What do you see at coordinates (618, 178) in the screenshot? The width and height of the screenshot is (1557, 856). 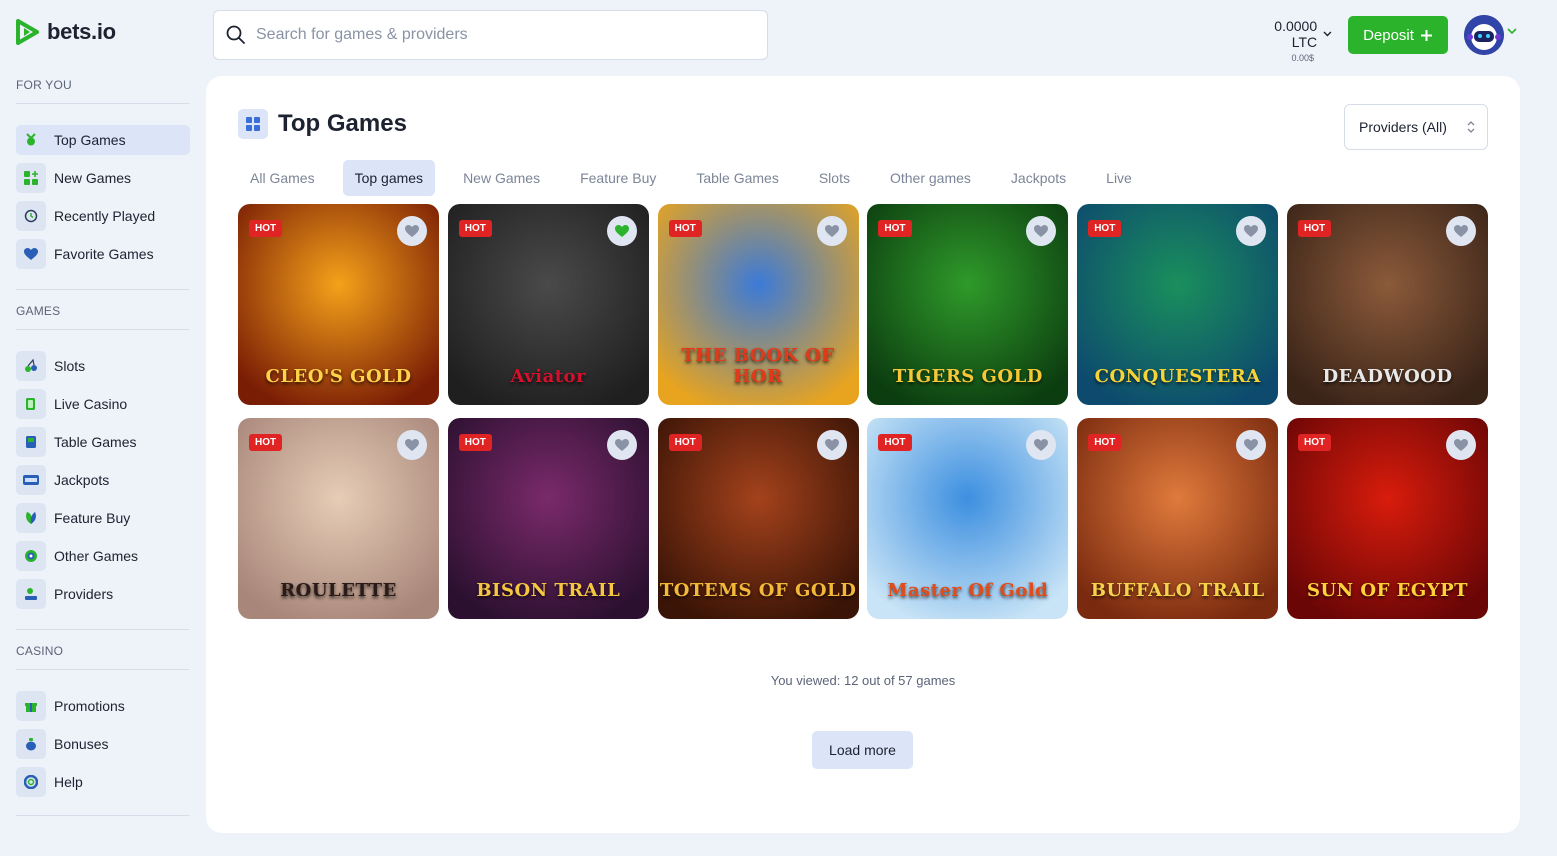 I see `tab-feature-buy: Feature Buy` at bounding box center [618, 178].